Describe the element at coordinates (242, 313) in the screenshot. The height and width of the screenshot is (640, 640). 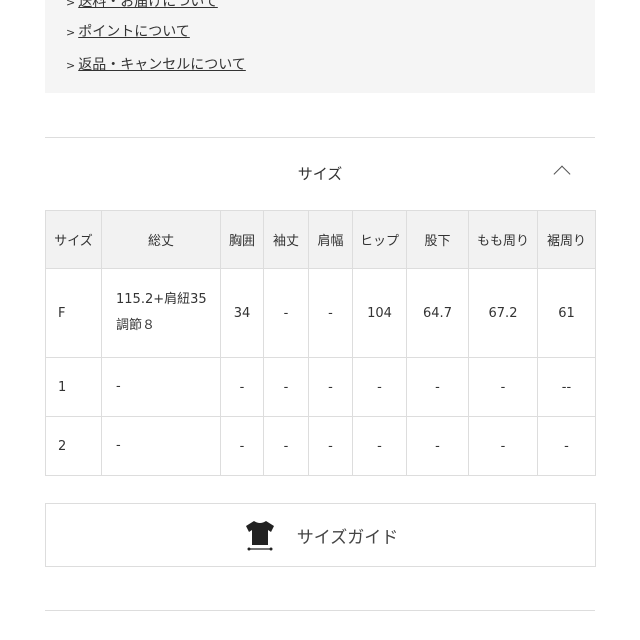
I see `cell: 34` at that location.